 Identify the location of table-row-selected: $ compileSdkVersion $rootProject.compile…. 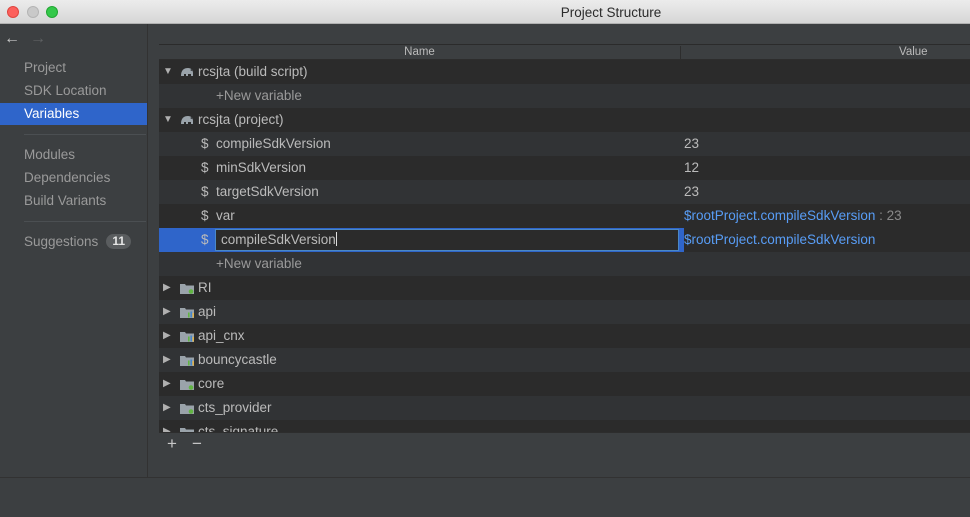
(564, 240).